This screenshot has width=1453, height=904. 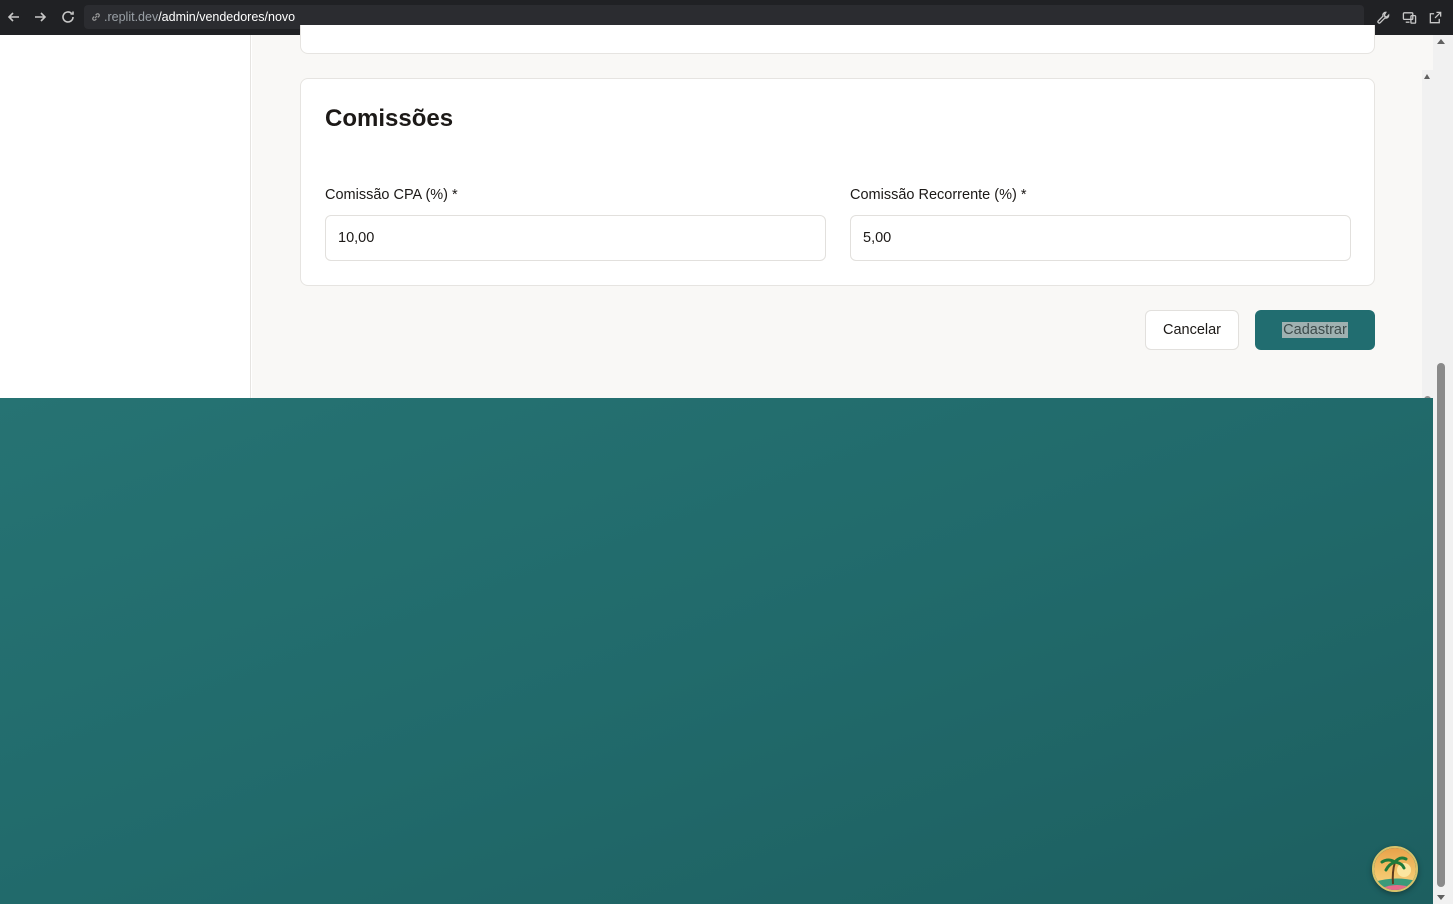 I want to click on cpa-commission-input, so click(x=575, y=238).